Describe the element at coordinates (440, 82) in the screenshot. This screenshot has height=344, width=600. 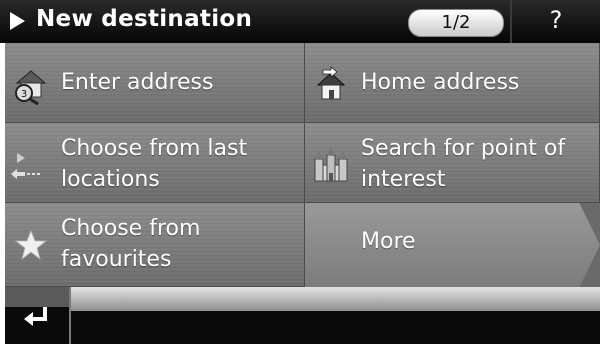
I see `home-address-label: Home address` at that location.